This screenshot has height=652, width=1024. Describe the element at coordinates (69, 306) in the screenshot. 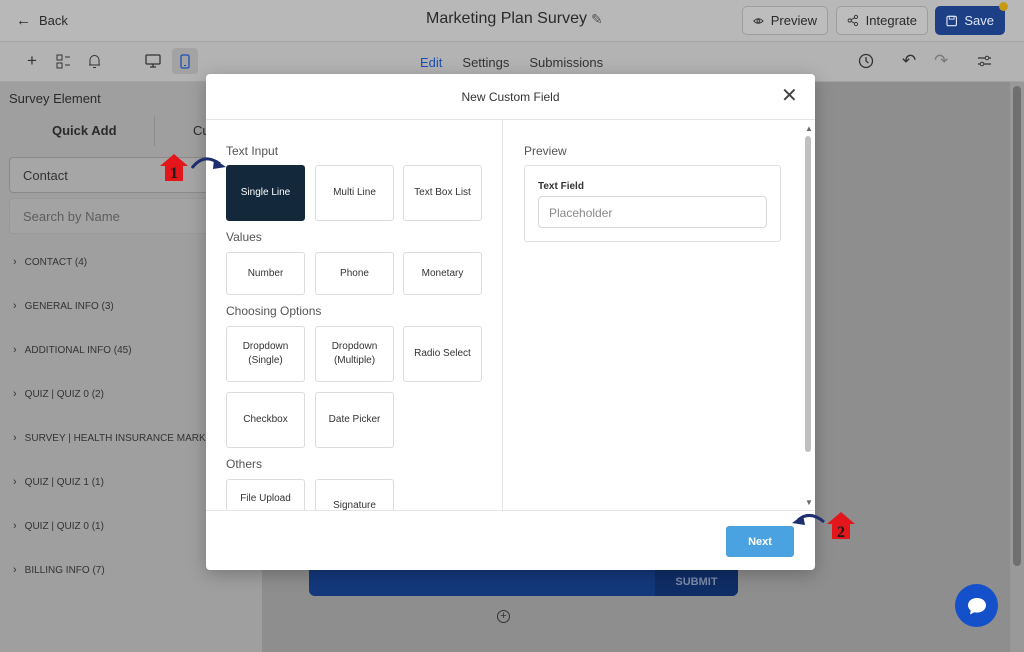

I see `category-label: GENERAL INFO (3)` at that location.